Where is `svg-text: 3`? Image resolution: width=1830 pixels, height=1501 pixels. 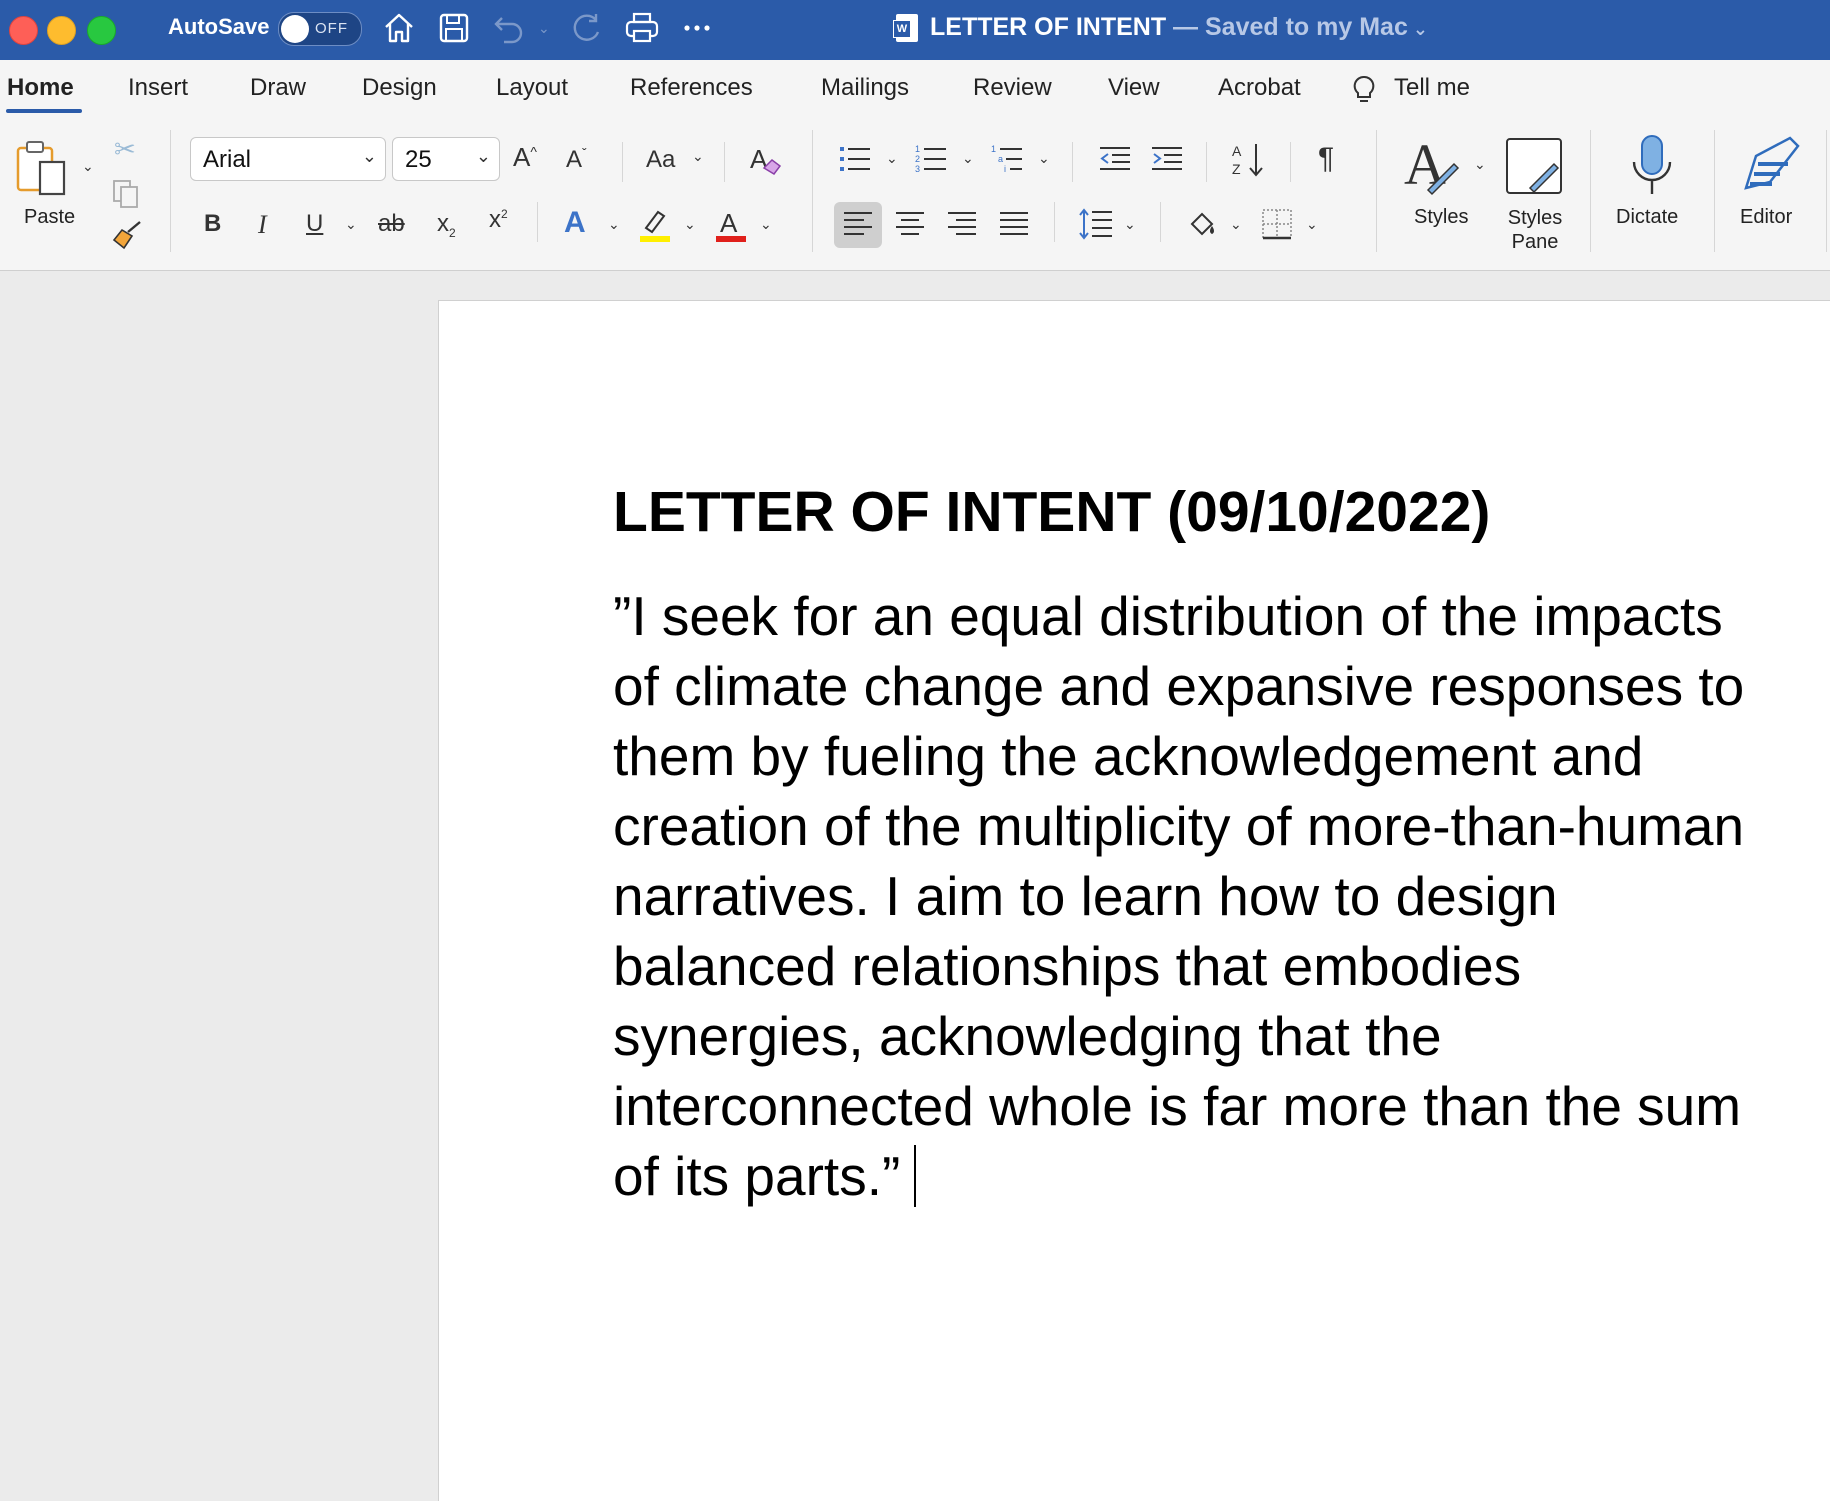 svg-text: 3 is located at coordinates (917, 169).